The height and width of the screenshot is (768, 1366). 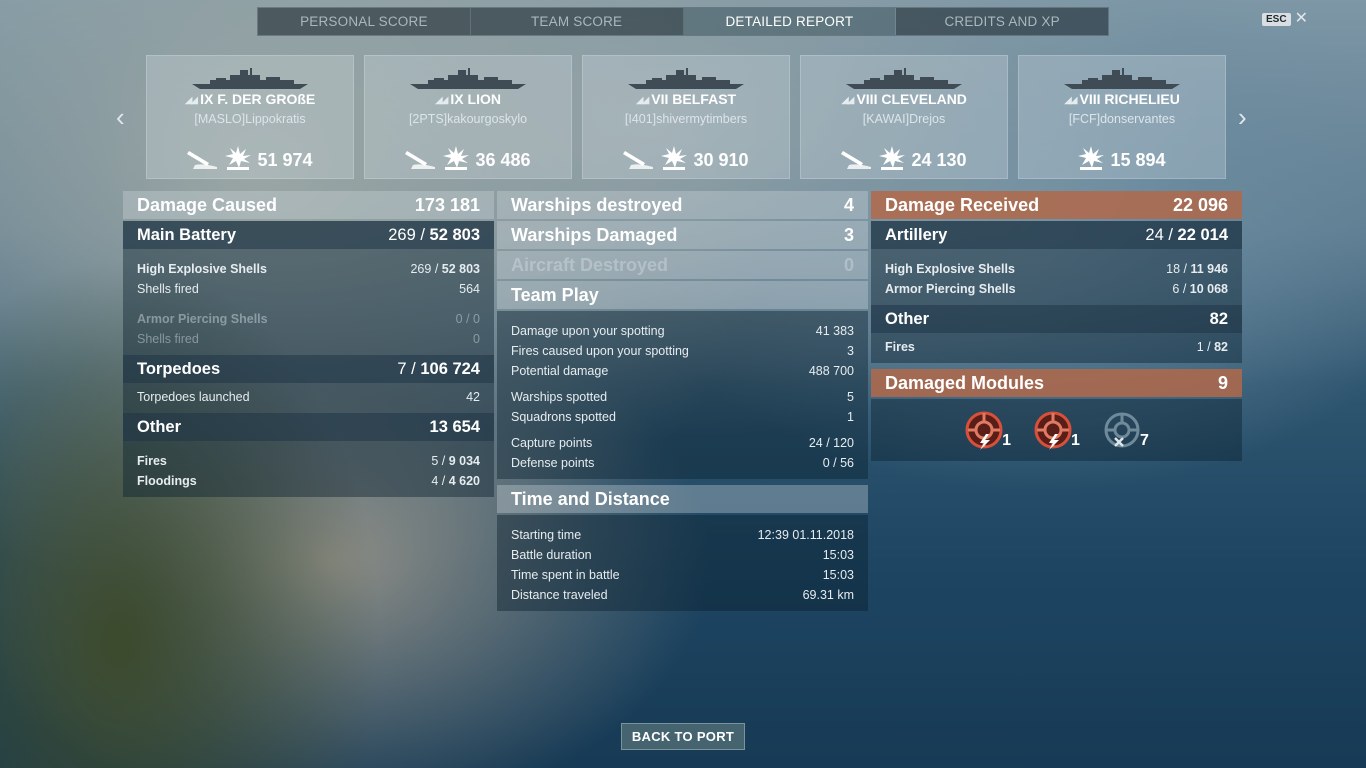 I want to click on damage-caused-label: Damage Caused, so click(x=207, y=204).